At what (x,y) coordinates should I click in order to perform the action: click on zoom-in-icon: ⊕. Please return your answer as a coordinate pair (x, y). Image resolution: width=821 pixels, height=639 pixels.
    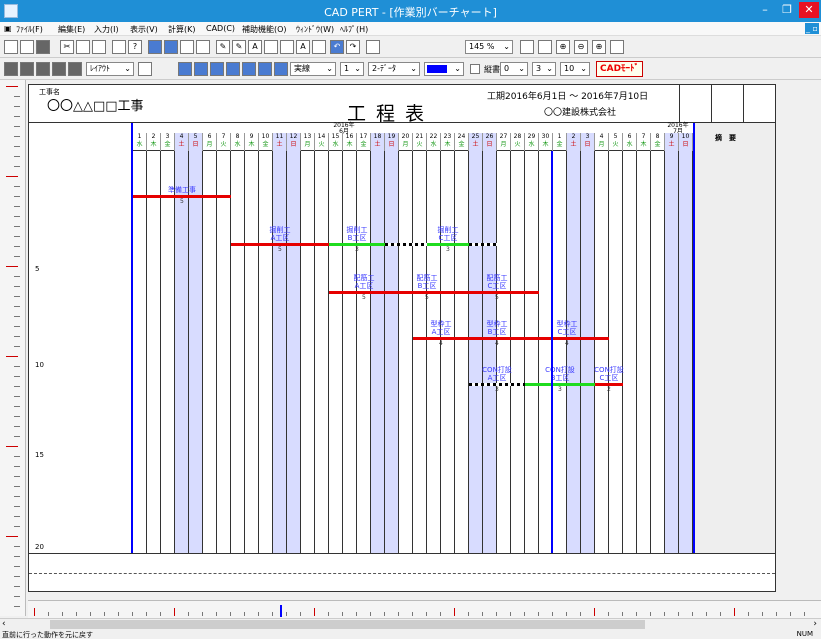
    Looking at the image, I should click on (563, 47).